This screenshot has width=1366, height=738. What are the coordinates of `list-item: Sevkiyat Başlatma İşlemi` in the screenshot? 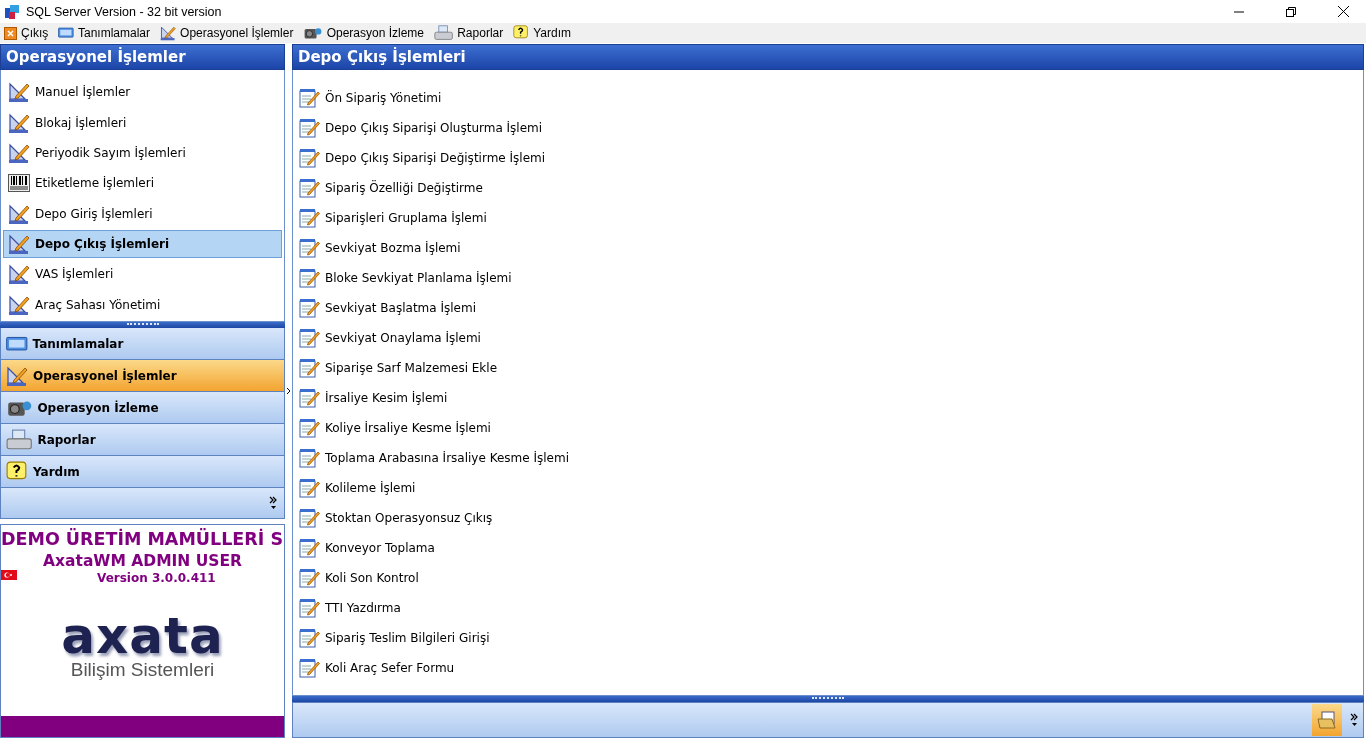 It's located at (831, 308).